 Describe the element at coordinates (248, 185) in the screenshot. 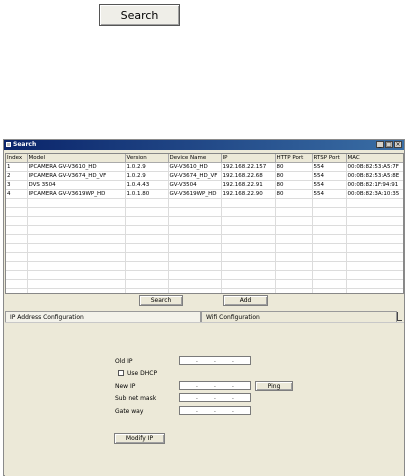

I see `cell-ip: 192.168.22.91` at that location.